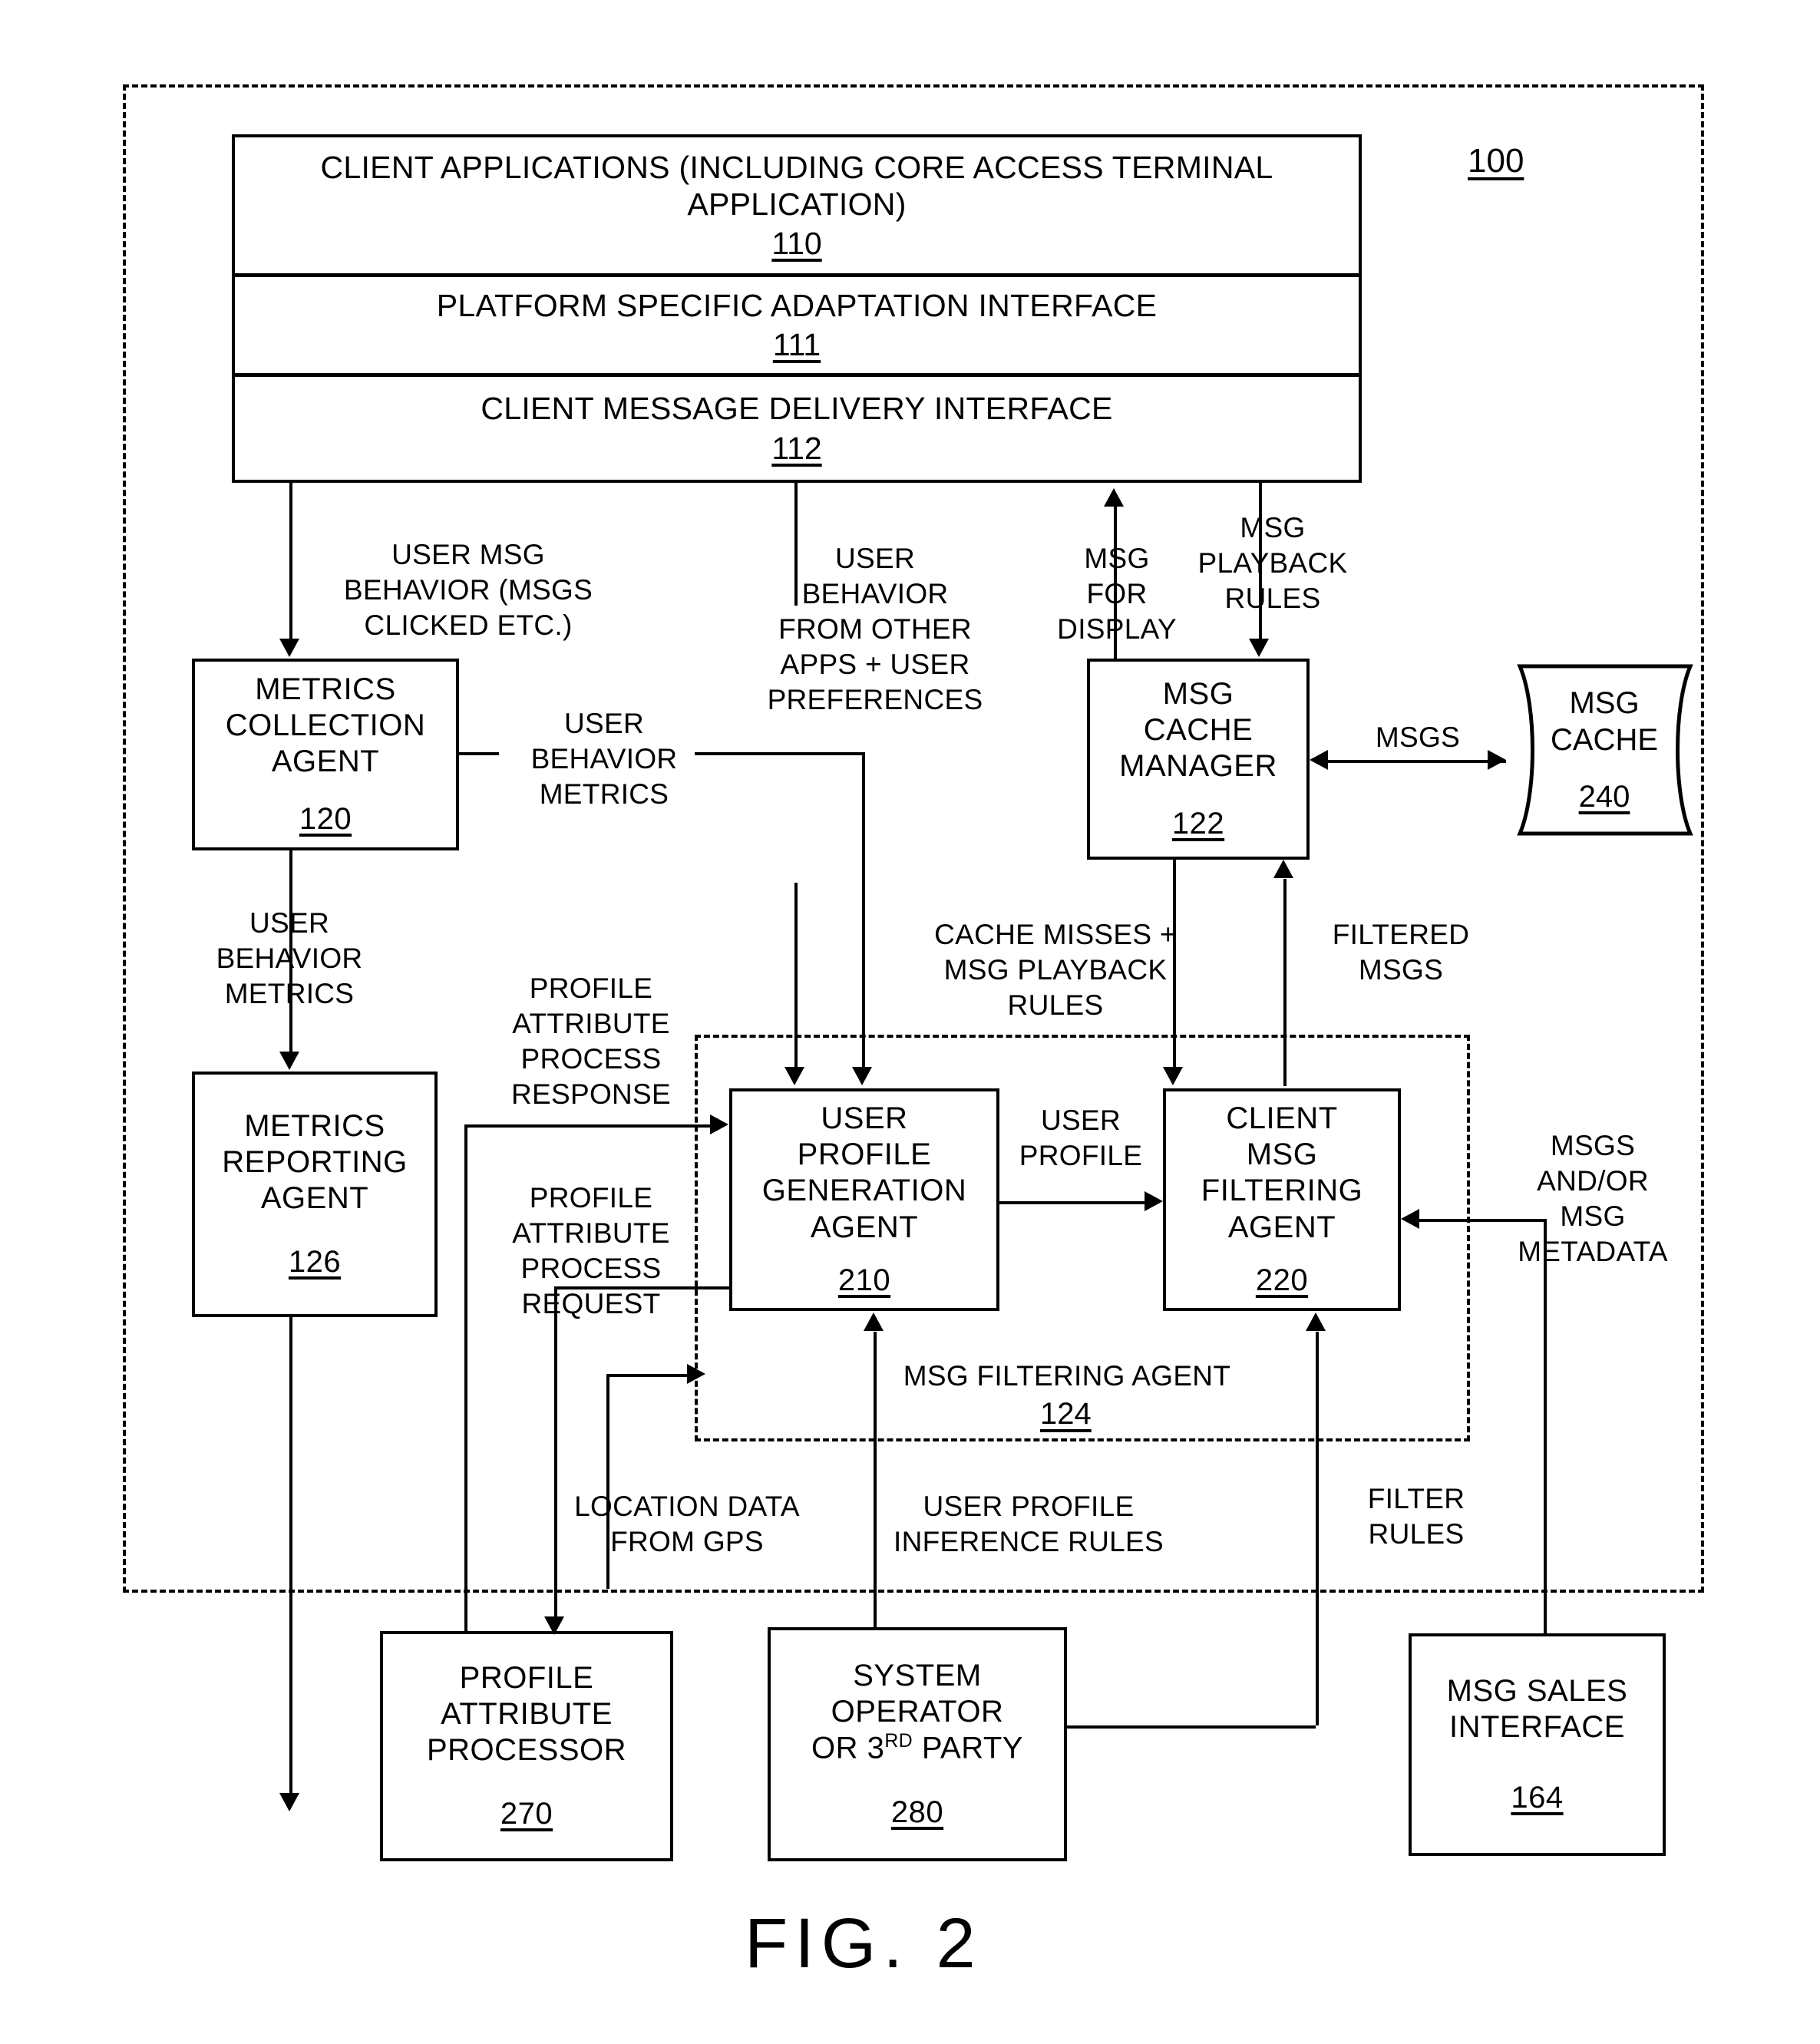  What do you see at coordinates (1316, 1322) in the screenshot?
I see `arrowhead-client-filter-in-filter-rules` at bounding box center [1316, 1322].